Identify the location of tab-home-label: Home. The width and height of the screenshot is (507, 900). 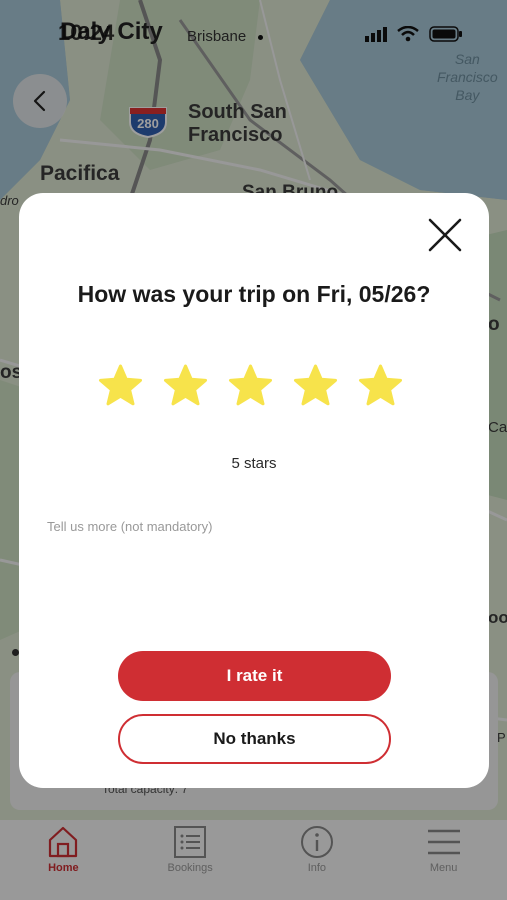
(63, 868).